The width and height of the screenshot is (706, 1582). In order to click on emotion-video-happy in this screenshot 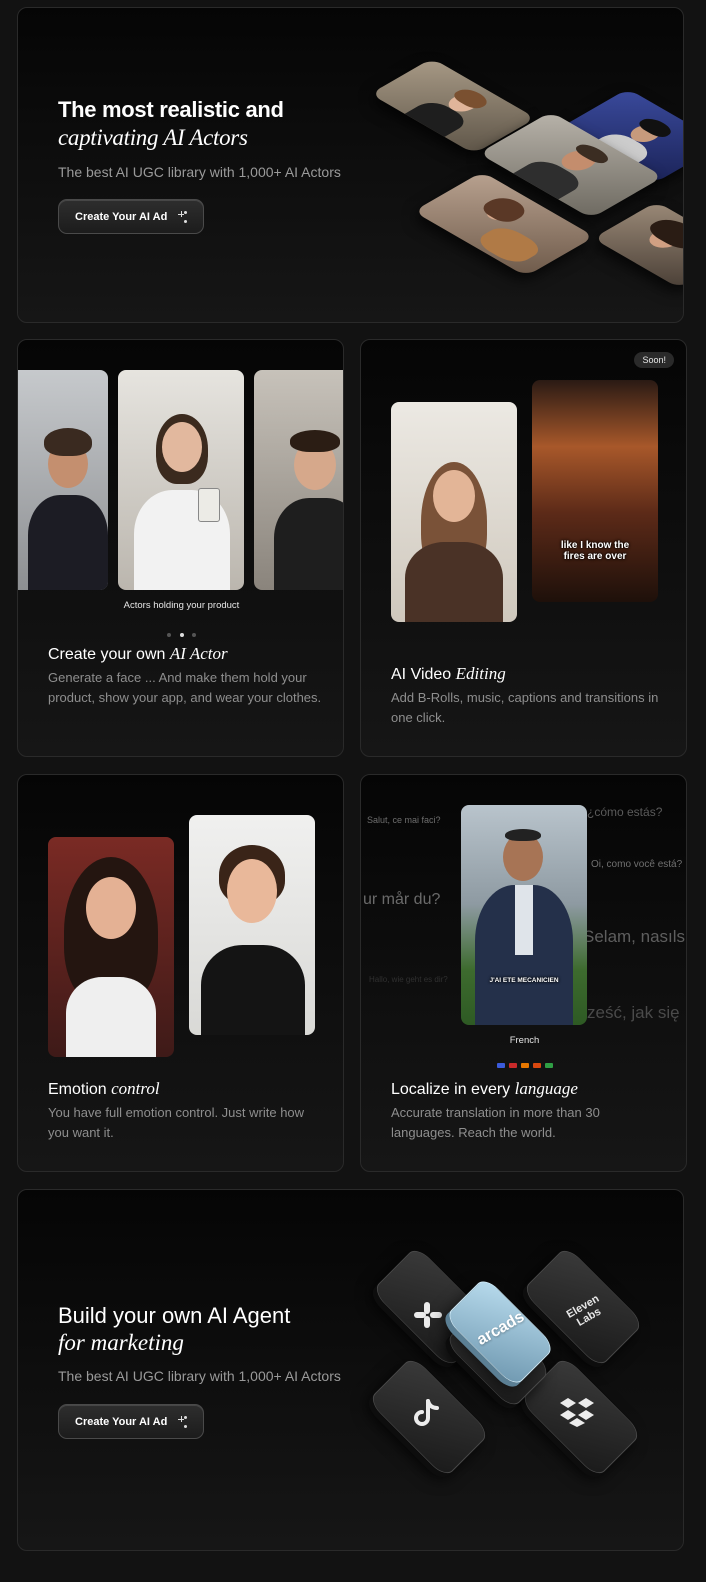, I will do `click(111, 947)`.